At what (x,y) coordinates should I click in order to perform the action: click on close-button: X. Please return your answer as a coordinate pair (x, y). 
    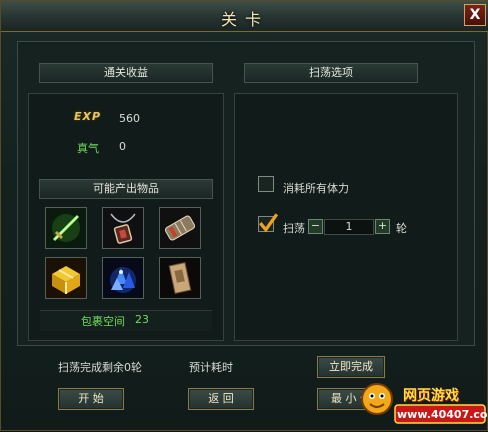
    Looking at the image, I should click on (475, 15).